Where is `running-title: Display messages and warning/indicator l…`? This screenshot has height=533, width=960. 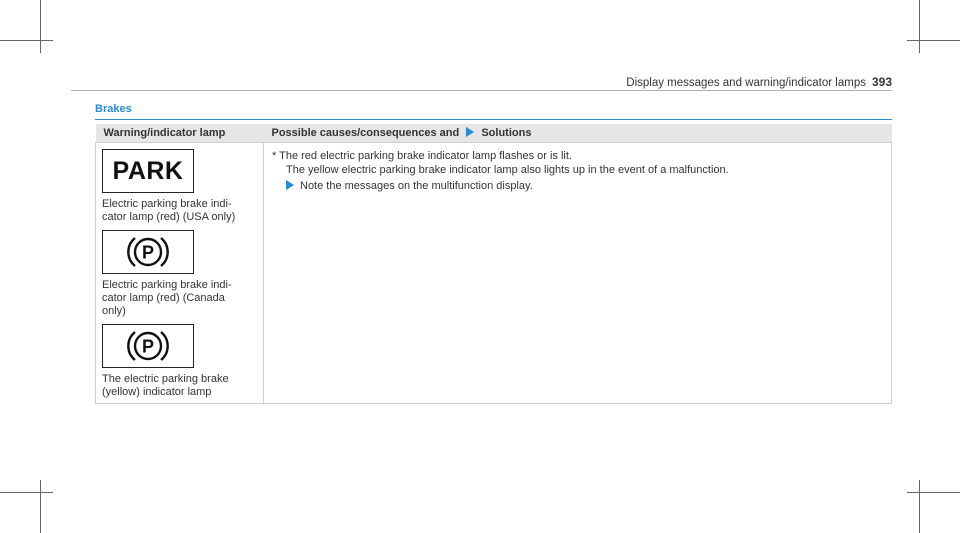
running-title: Display messages and warning/indicator l… is located at coordinates (746, 83).